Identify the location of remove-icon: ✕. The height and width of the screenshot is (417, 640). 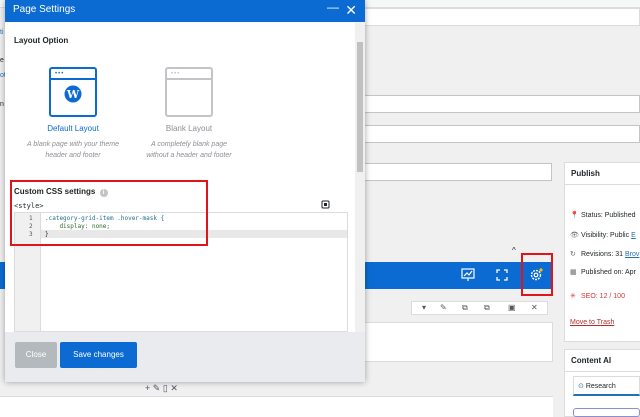
(174, 388).